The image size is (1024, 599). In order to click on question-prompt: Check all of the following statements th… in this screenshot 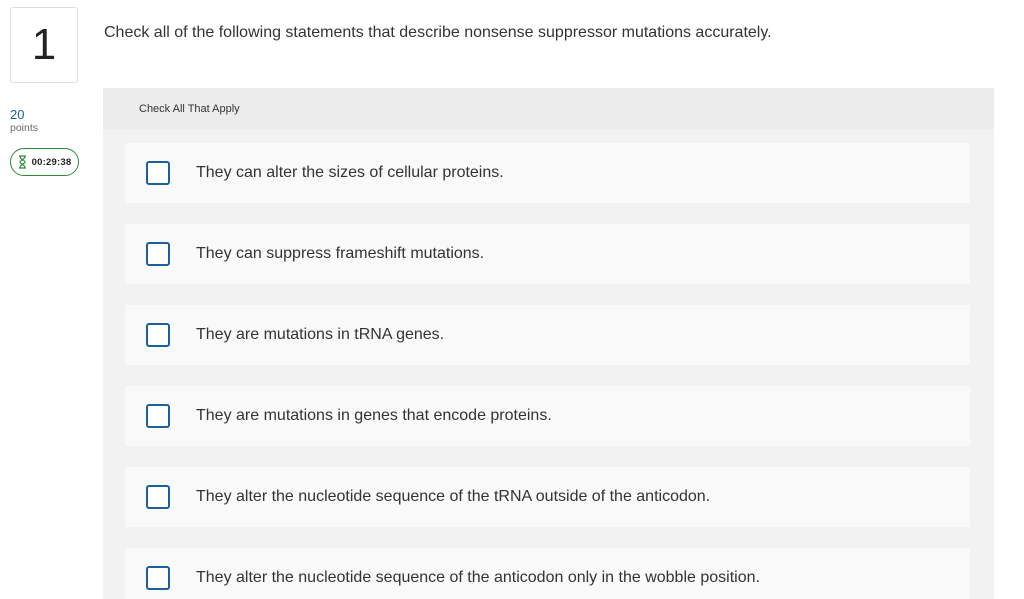, I will do `click(438, 32)`.